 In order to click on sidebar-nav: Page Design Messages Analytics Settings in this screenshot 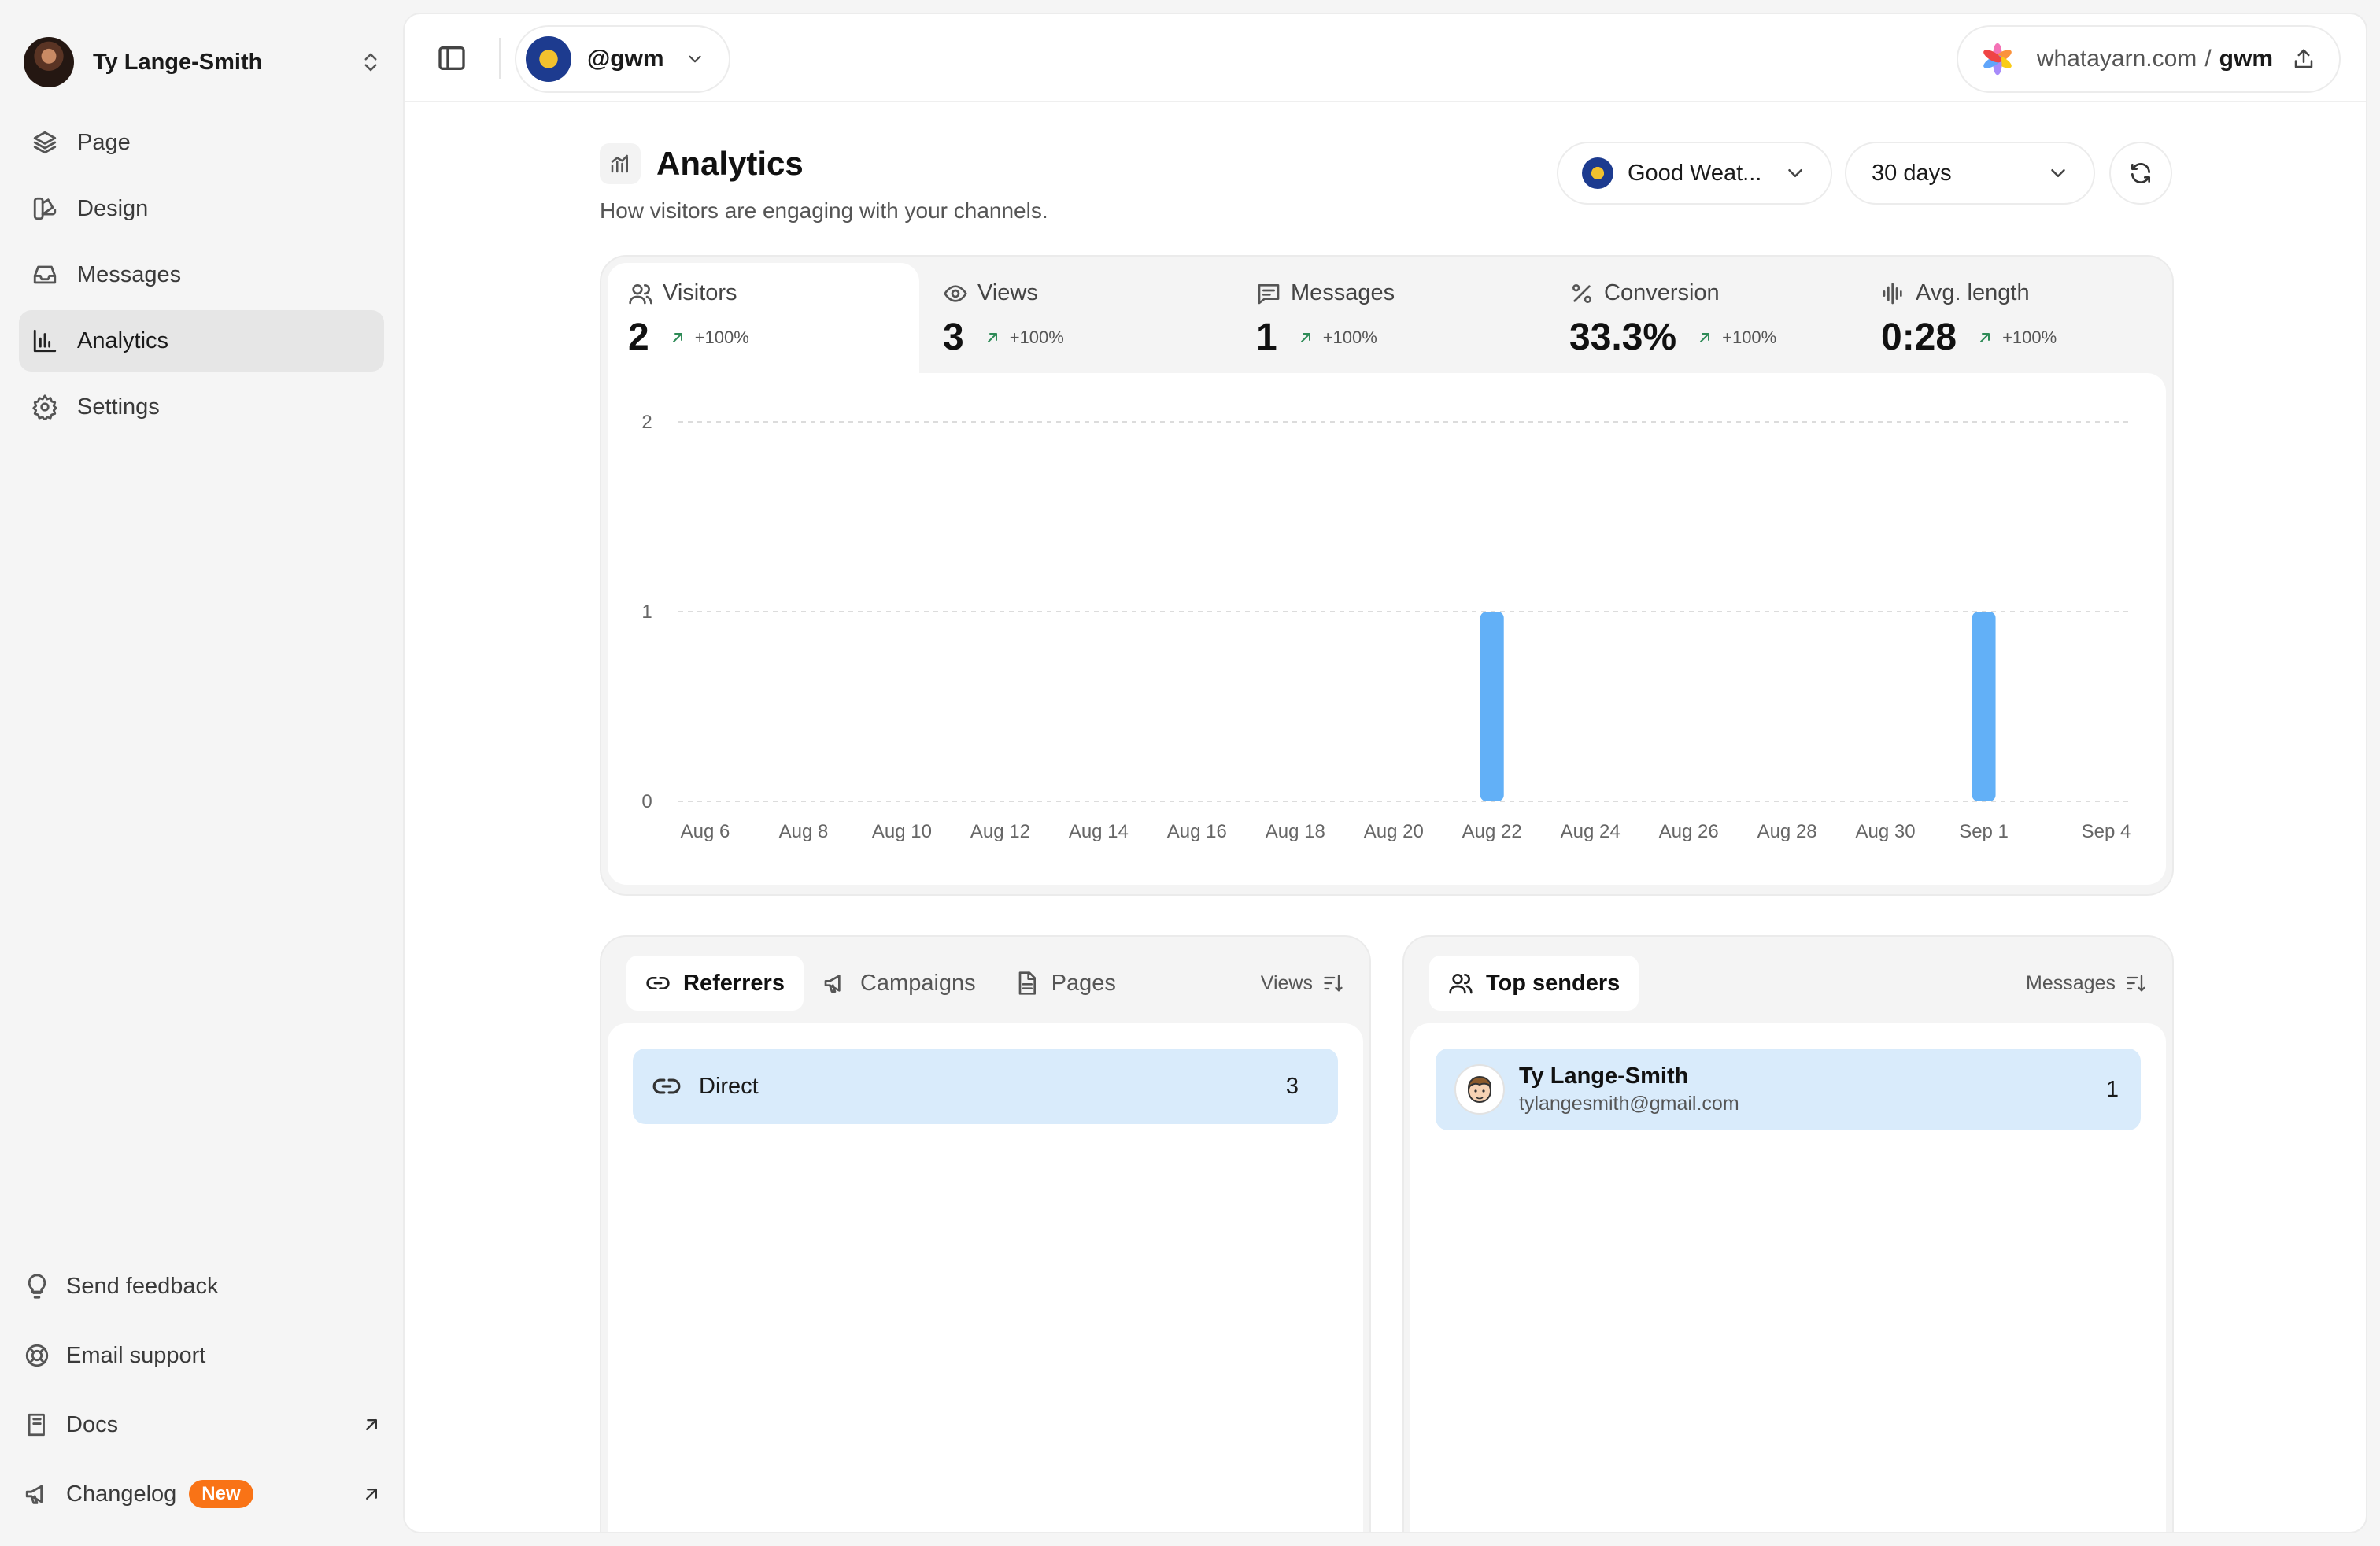, I will do `click(201, 277)`.